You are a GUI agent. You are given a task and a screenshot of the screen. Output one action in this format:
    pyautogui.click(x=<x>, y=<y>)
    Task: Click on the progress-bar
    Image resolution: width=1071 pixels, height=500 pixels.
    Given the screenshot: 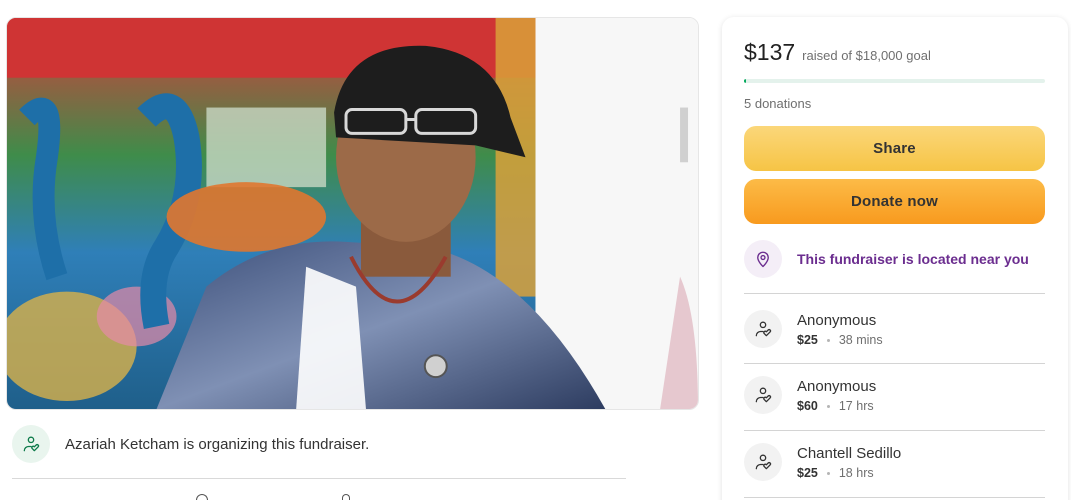 What is the action you would take?
    pyautogui.click(x=894, y=81)
    